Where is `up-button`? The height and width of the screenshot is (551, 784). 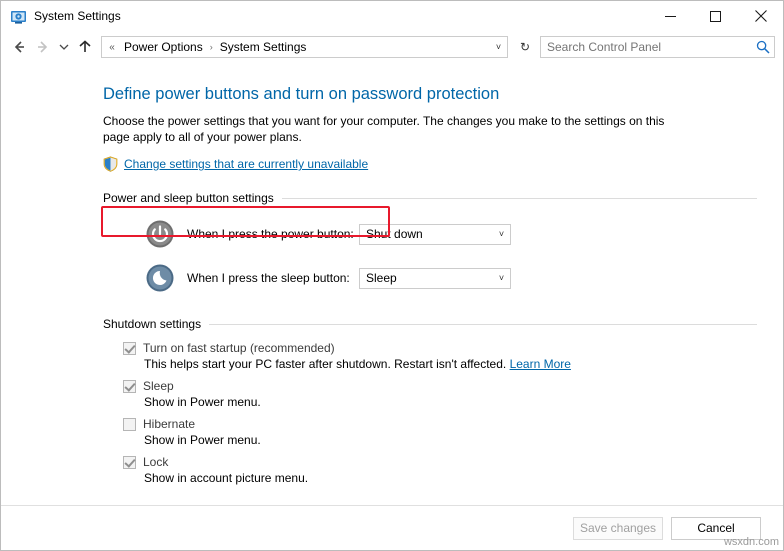
up-button is located at coordinates (85, 47).